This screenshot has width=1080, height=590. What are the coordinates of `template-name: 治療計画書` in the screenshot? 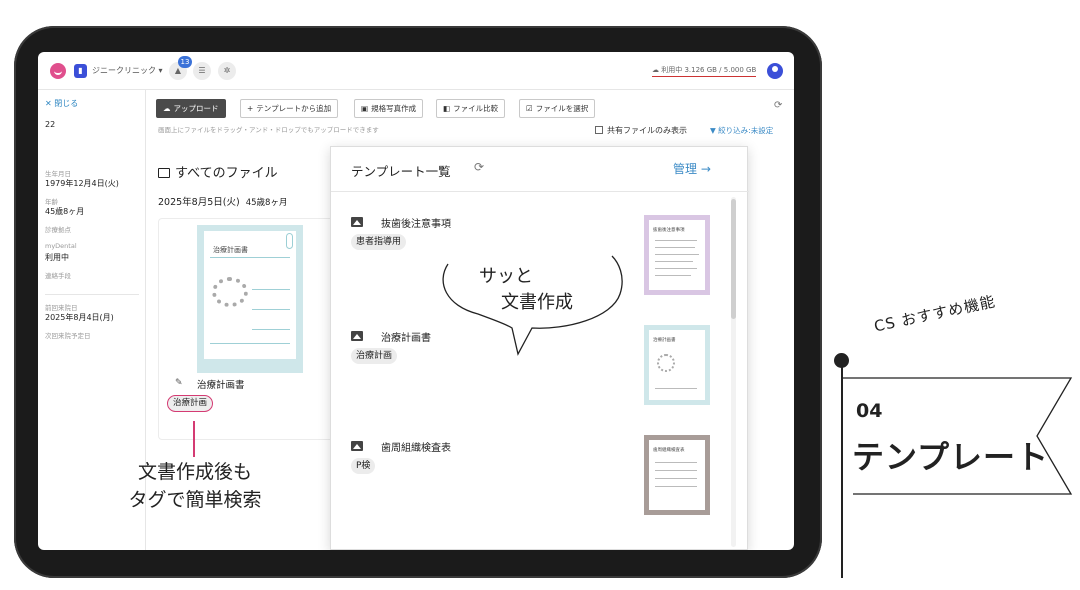 It's located at (406, 336).